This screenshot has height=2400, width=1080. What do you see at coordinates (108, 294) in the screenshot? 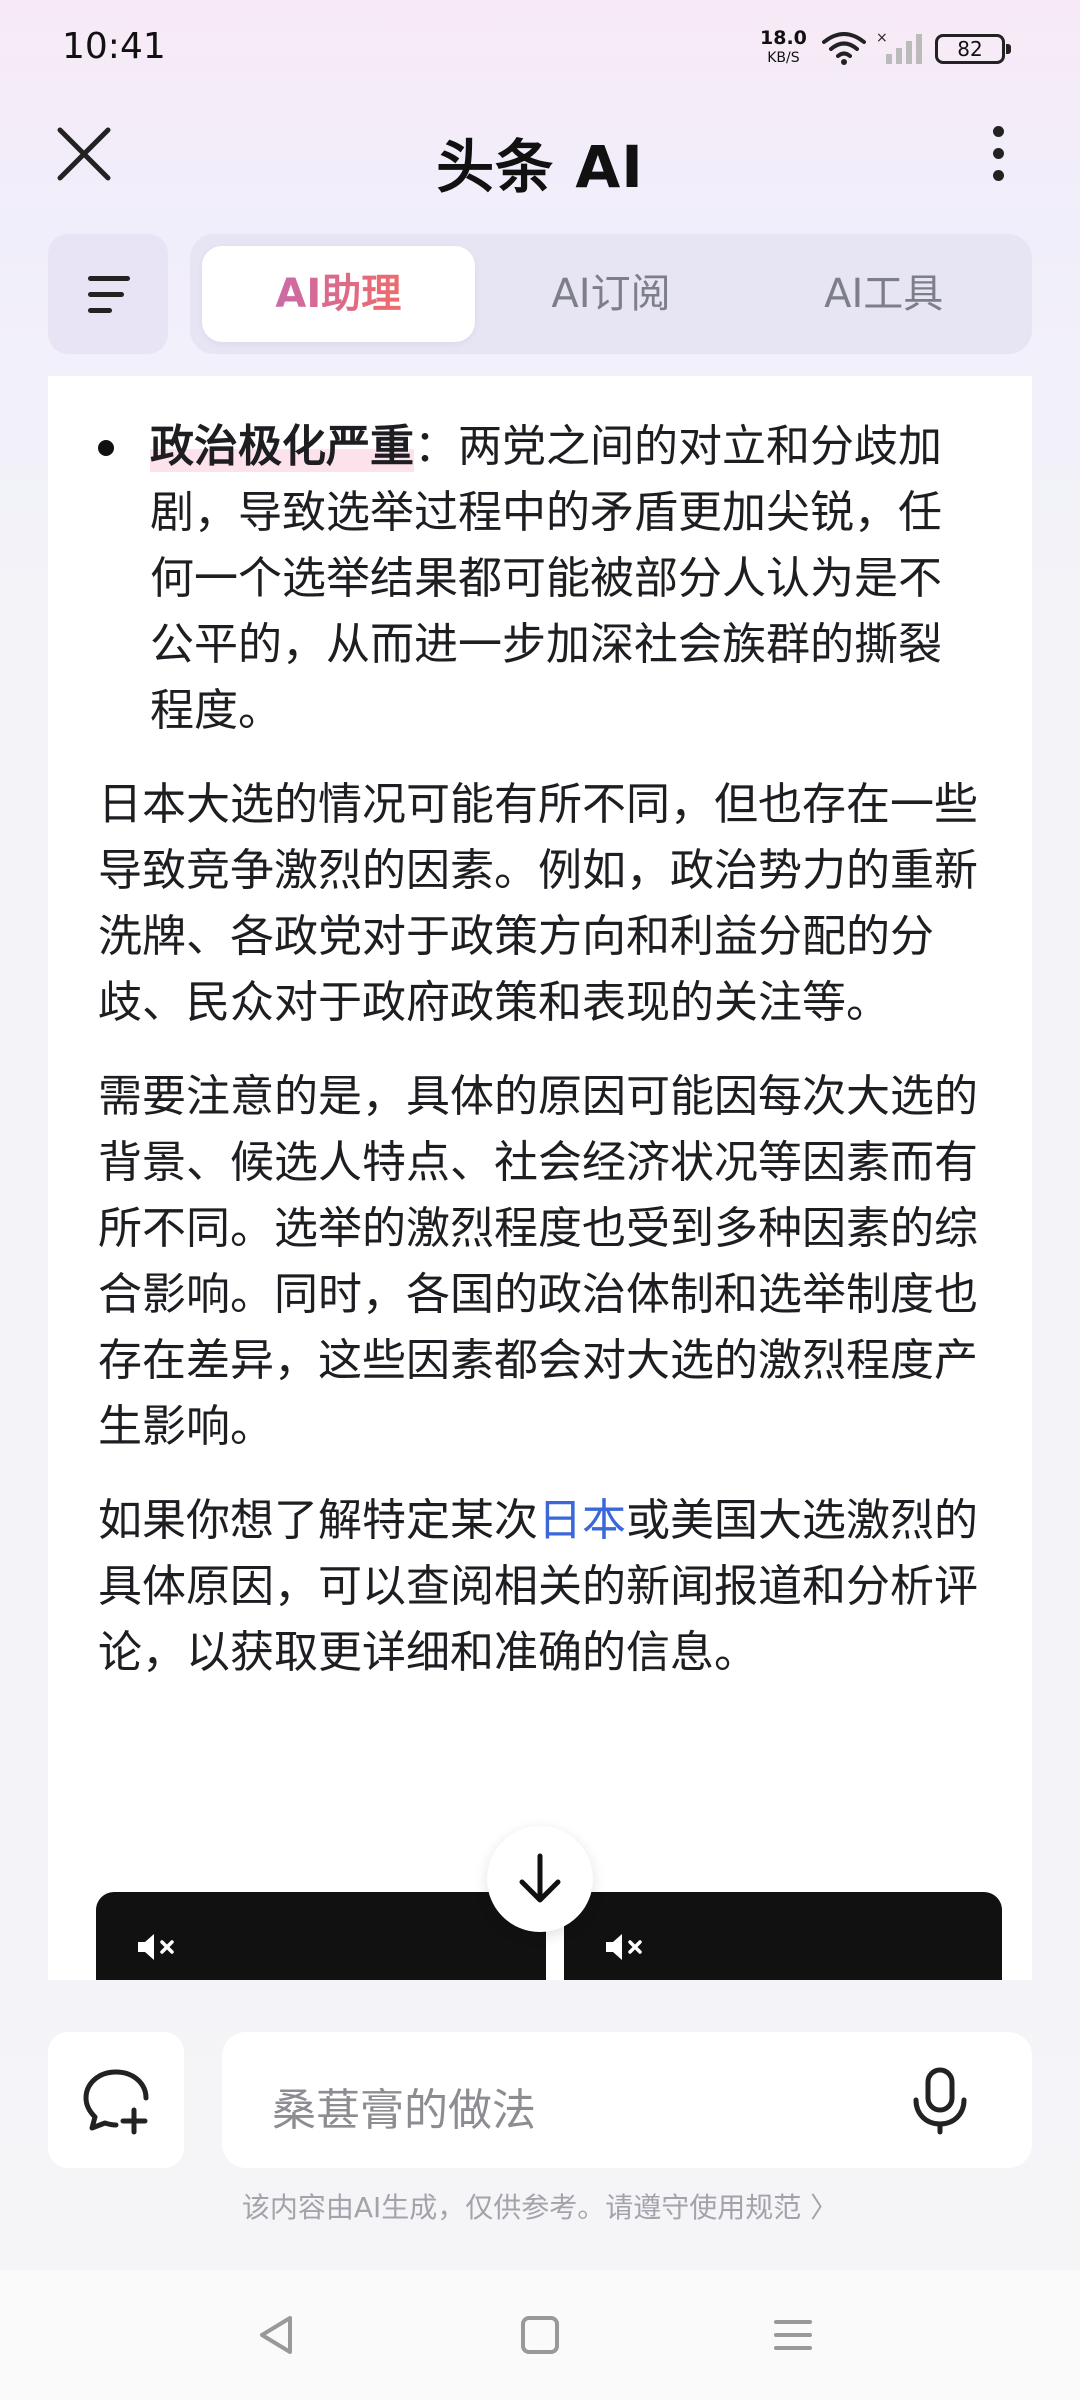
I see `menu-button` at bounding box center [108, 294].